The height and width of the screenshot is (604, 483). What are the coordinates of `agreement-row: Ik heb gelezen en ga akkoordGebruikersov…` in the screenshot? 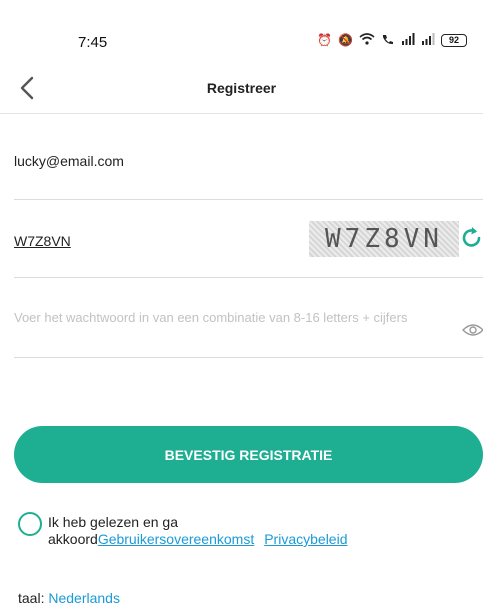 It's located at (248, 532).